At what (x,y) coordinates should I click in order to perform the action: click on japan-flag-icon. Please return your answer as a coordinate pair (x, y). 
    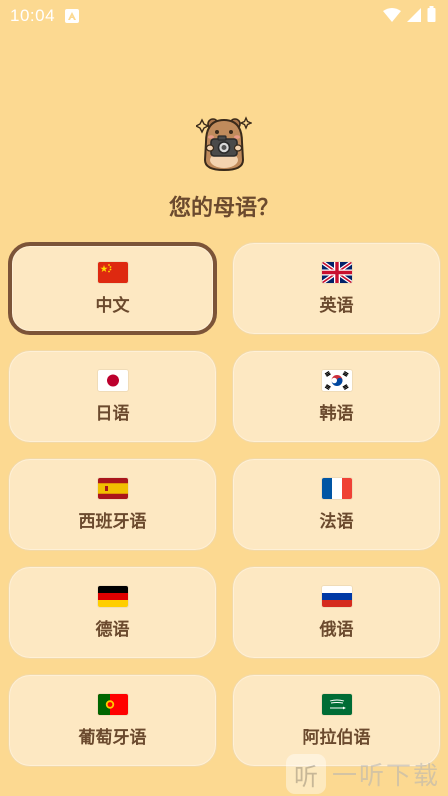
    Looking at the image, I should click on (112, 380).